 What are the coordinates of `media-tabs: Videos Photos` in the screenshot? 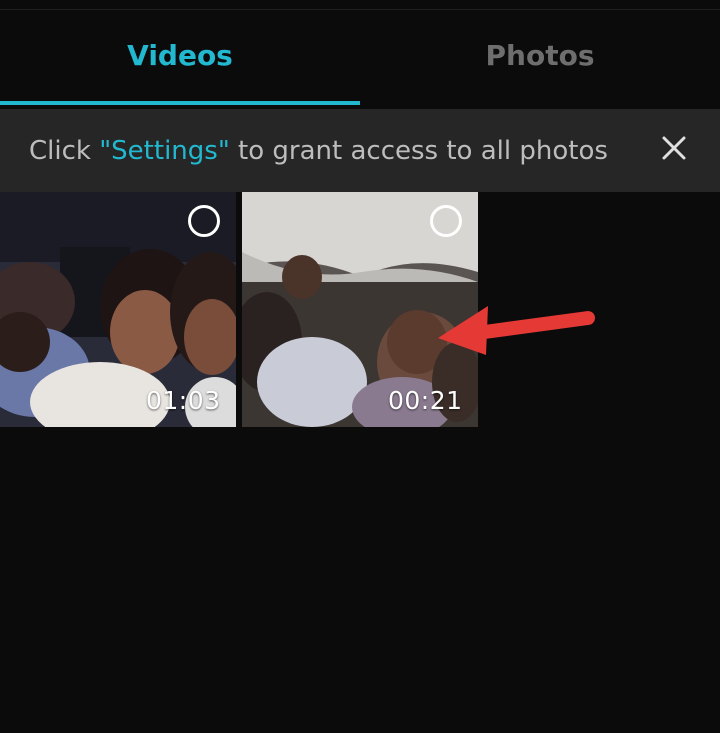 It's located at (360, 58).